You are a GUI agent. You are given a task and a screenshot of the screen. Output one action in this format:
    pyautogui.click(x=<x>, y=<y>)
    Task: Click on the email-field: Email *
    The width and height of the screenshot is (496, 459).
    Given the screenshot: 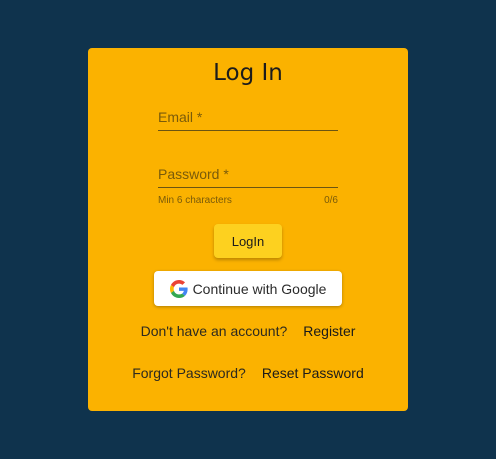 What is the action you would take?
    pyautogui.click(x=248, y=120)
    